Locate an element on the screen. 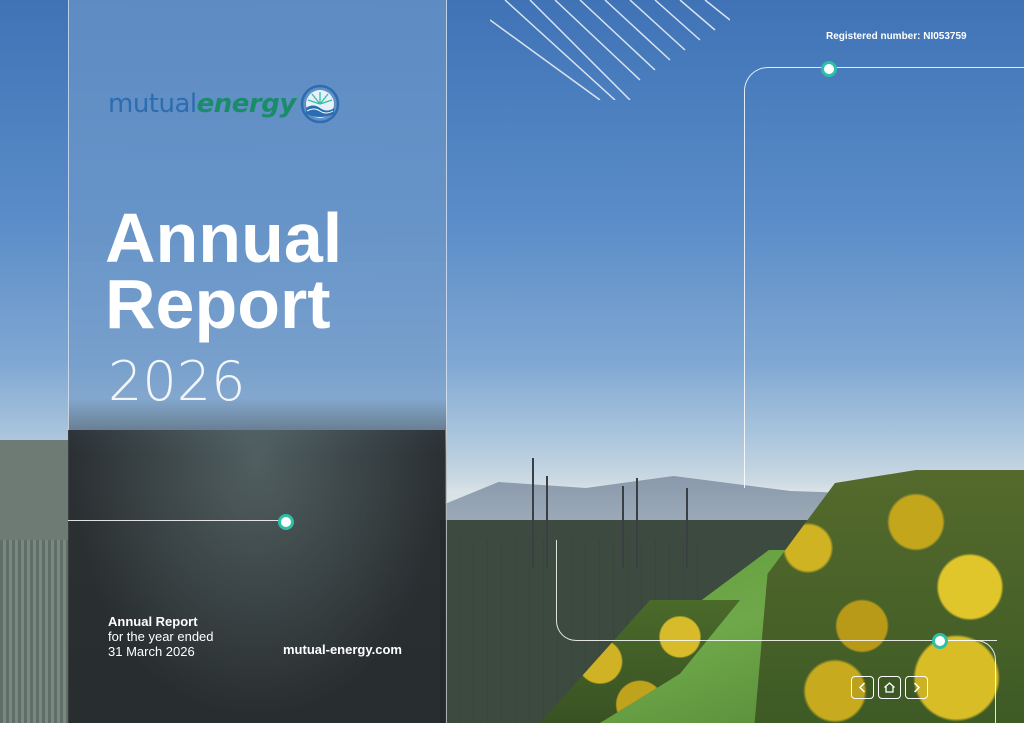 The height and width of the screenshot is (731, 1024). home-button is located at coordinates (889, 687).